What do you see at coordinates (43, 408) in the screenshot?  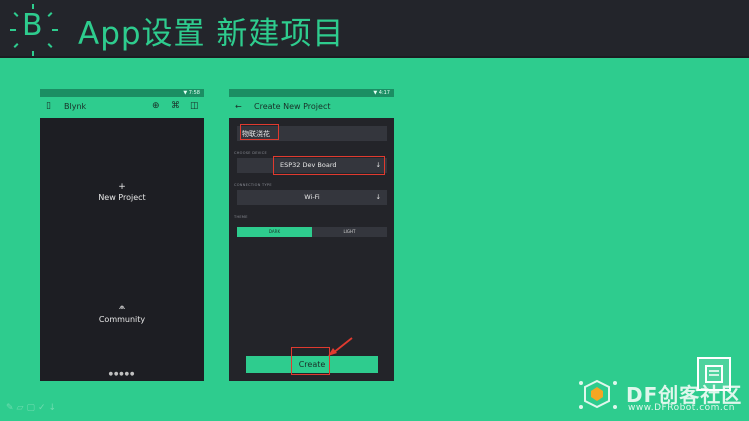 I see `check-icon: ✓` at bounding box center [43, 408].